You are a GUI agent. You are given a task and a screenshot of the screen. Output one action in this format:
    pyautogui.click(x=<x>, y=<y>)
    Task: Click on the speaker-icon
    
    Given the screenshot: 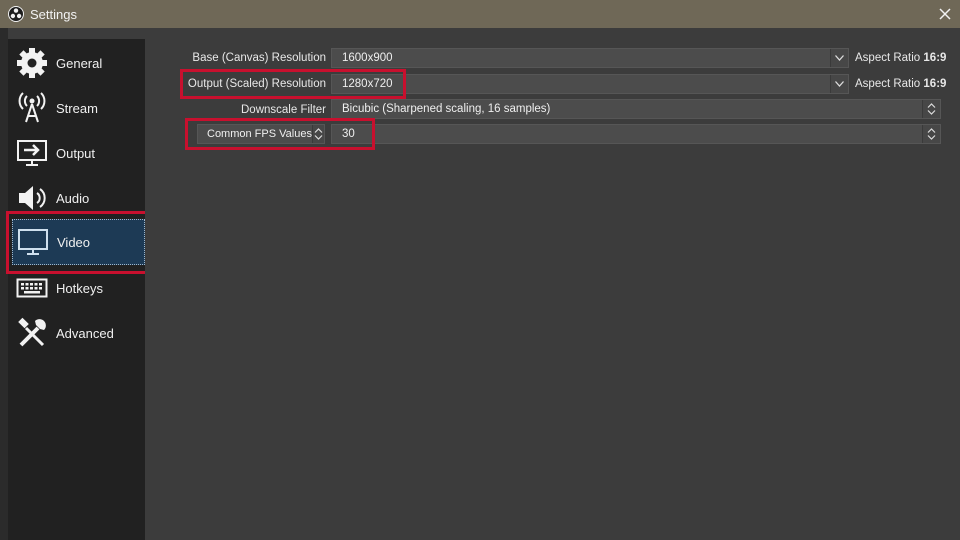 What is the action you would take?
    pyautogui.click(x=32, y=198)
    